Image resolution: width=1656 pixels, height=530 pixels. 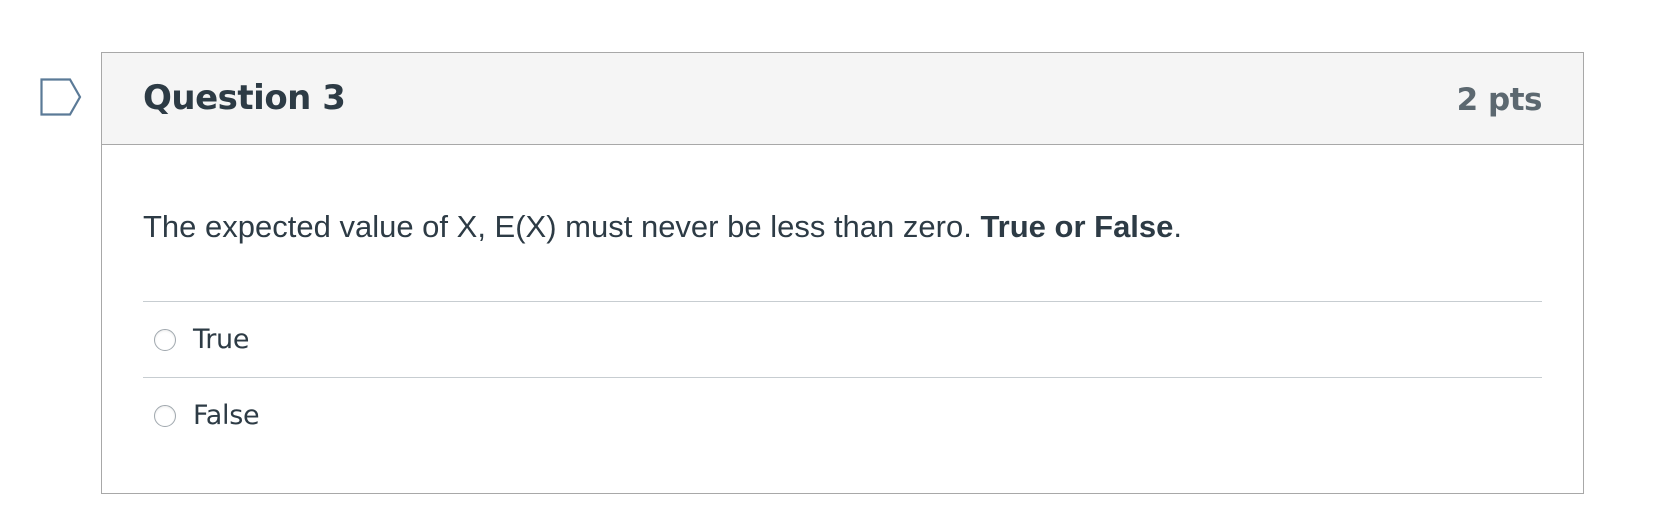 What do you see at coordinates (226, 415) in the screenshot?
I see `answer-label: False` at bounding box center [226, 415].